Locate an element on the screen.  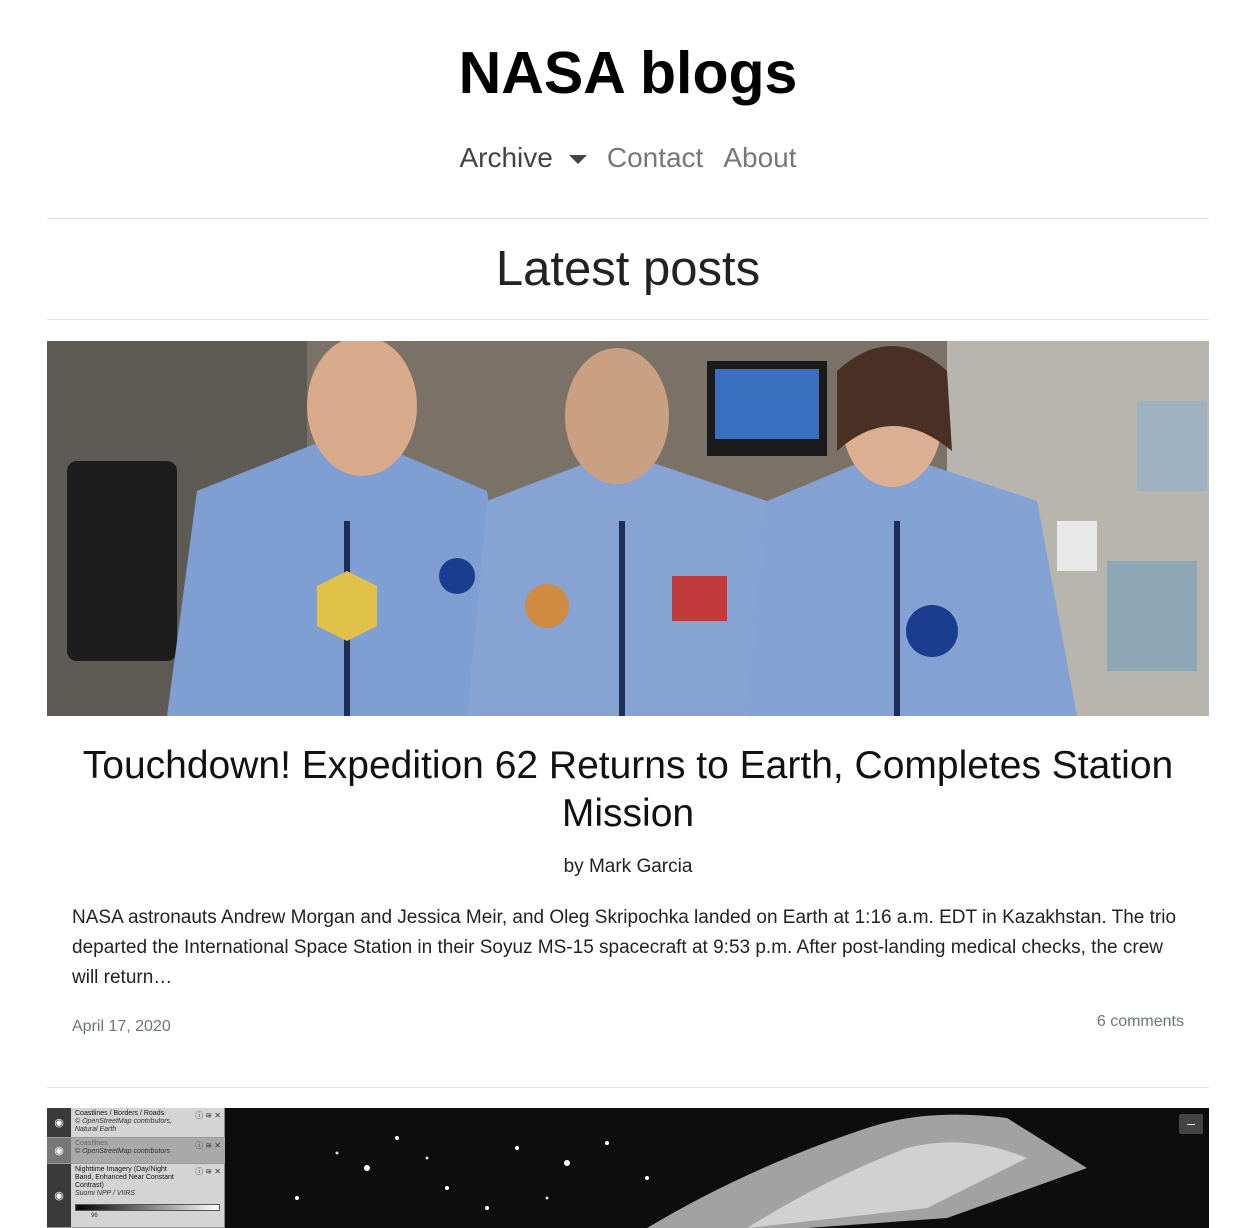
post-comments-link: 6 comments is located at coordinates (1140, 1022).